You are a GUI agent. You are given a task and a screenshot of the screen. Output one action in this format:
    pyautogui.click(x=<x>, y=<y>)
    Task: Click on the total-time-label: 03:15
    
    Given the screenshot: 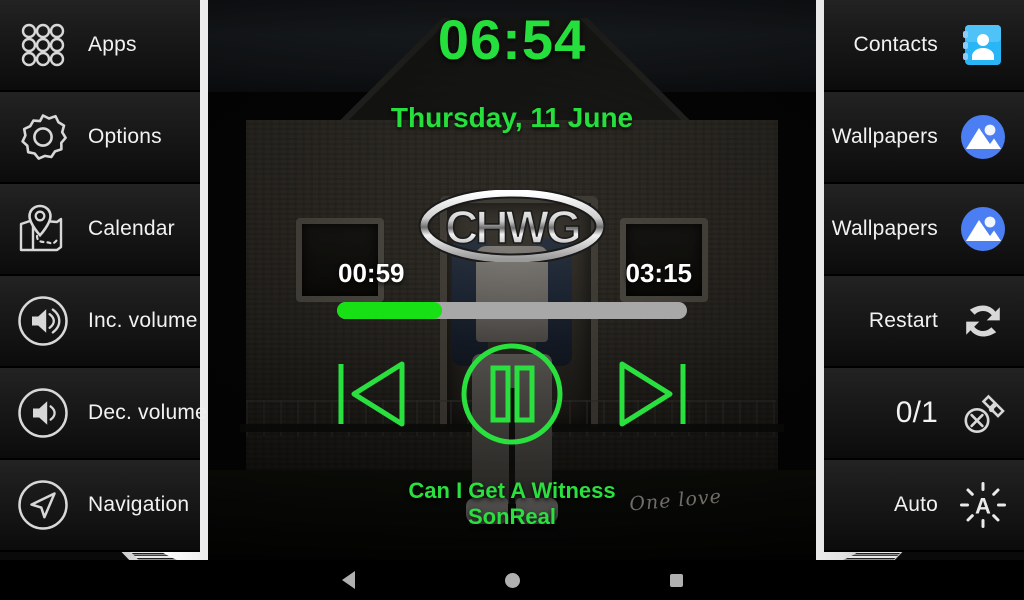 What is the action you would take?
    pyautogui.click(x=659, y=273)
    